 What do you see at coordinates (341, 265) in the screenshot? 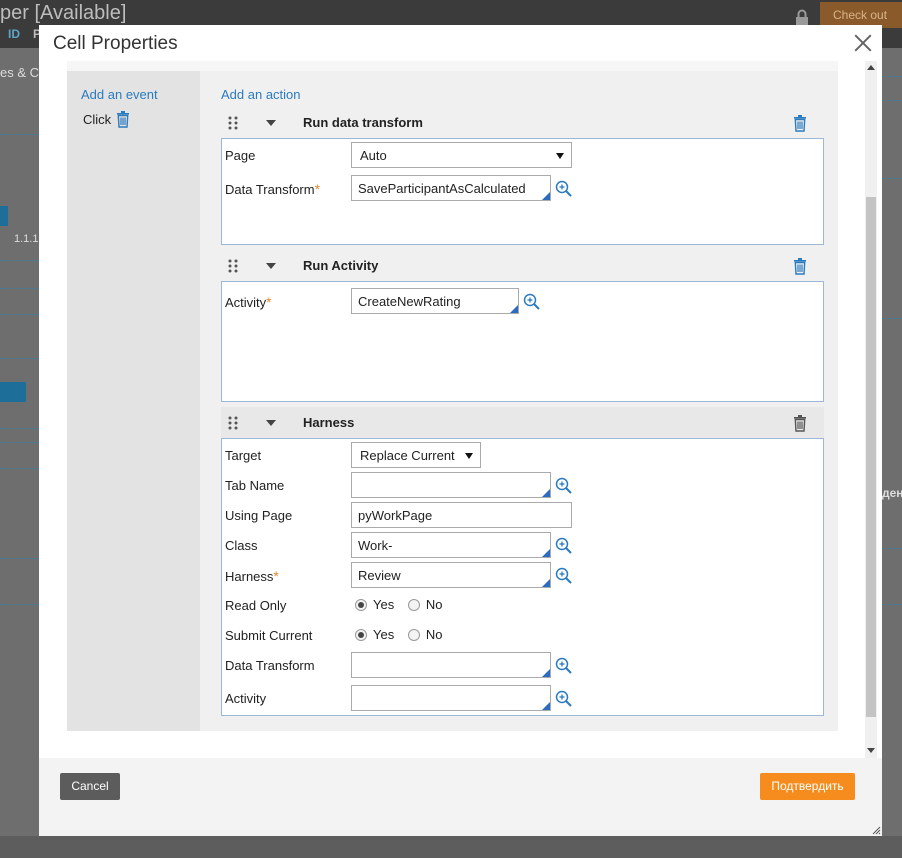
I see `action-title: Run Activity` at bounding box center [341, 265].